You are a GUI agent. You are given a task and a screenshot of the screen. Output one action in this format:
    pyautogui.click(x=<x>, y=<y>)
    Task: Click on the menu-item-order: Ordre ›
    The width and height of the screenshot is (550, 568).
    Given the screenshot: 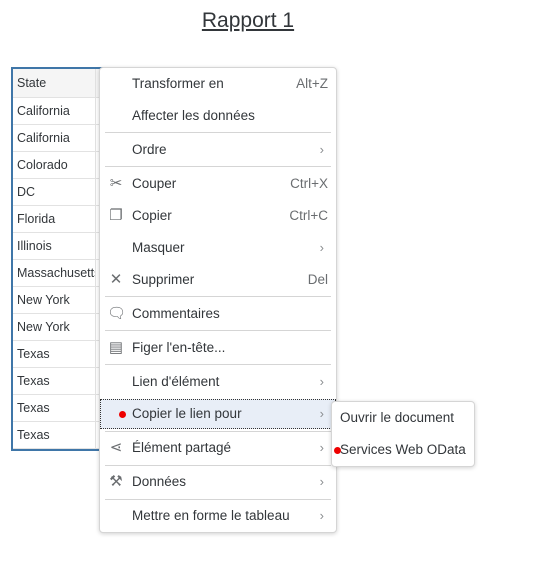 What is the action you would take?
    pyautogui.click(x=218, y=150)
    